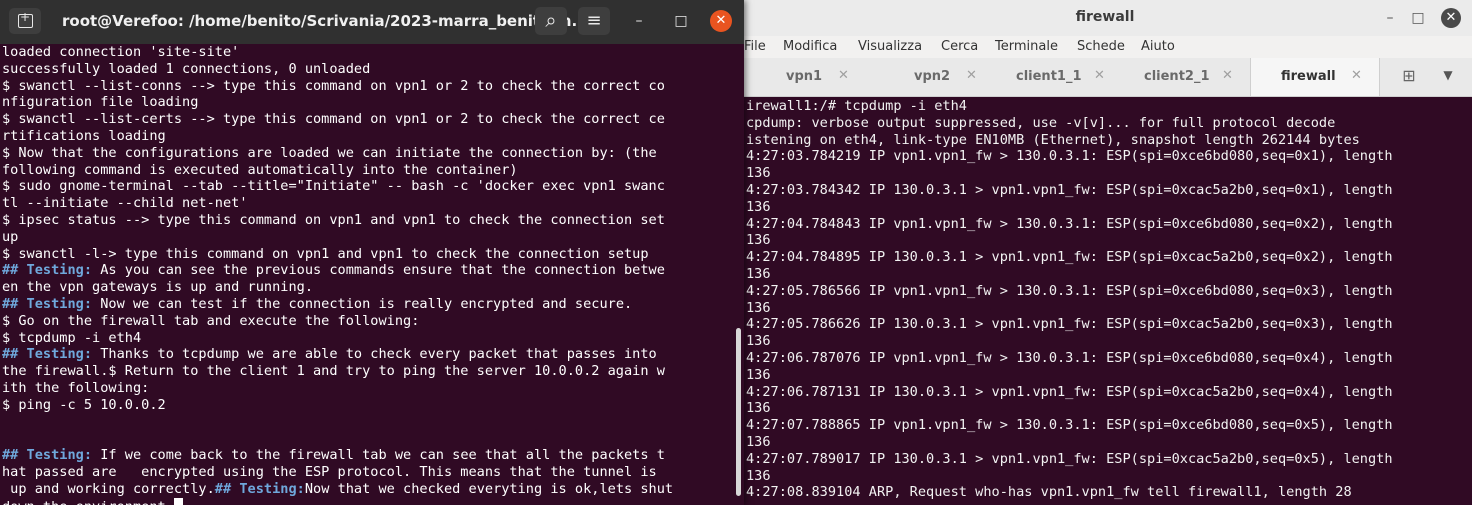 The image size is (1472, 505). What do you see at coordinates (1315, 77) in the screenshot?
I see `tab-firewall: firewall ✕` at bounding box center [1315, 77].